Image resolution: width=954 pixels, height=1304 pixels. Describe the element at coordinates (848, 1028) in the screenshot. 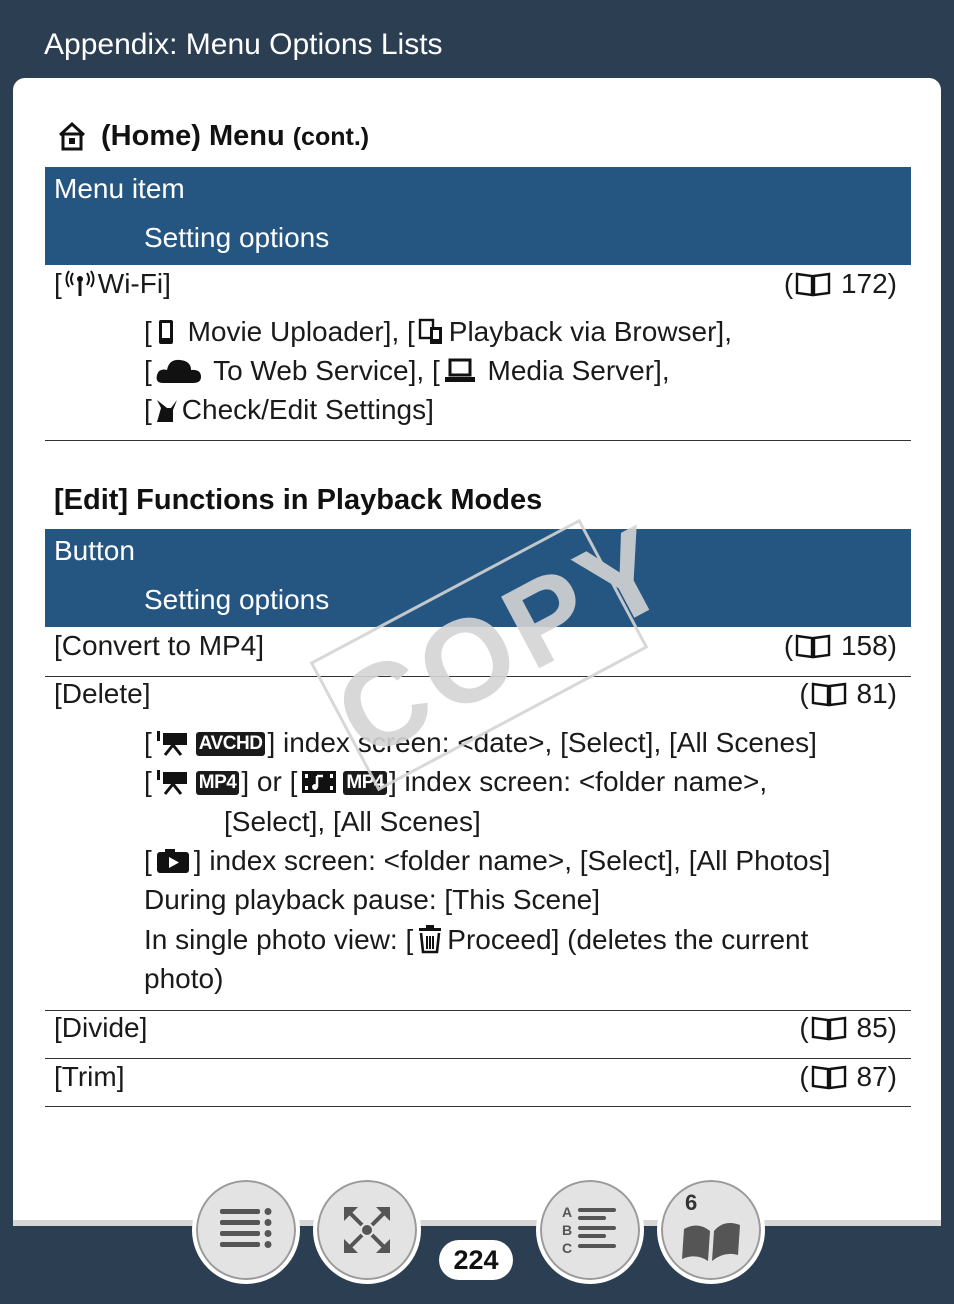

I see `divide-ref: ( 85)` at that location.